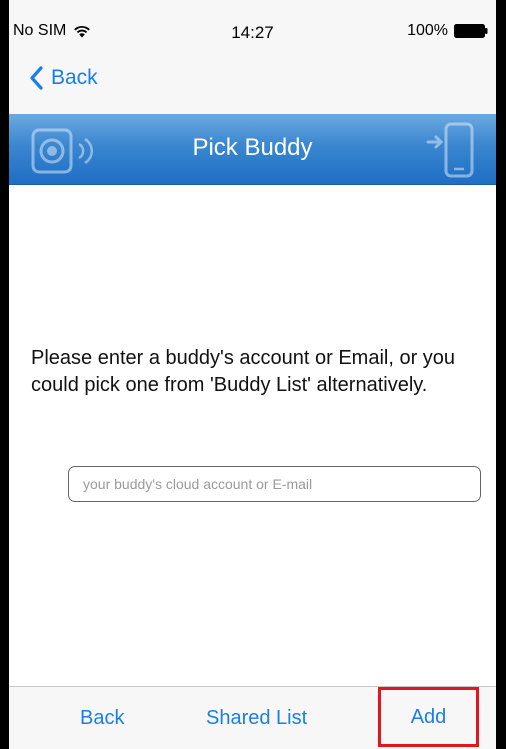 This screenshot has height=749, width=506. I want to click on chevron-left-icon, so click(36, 78).